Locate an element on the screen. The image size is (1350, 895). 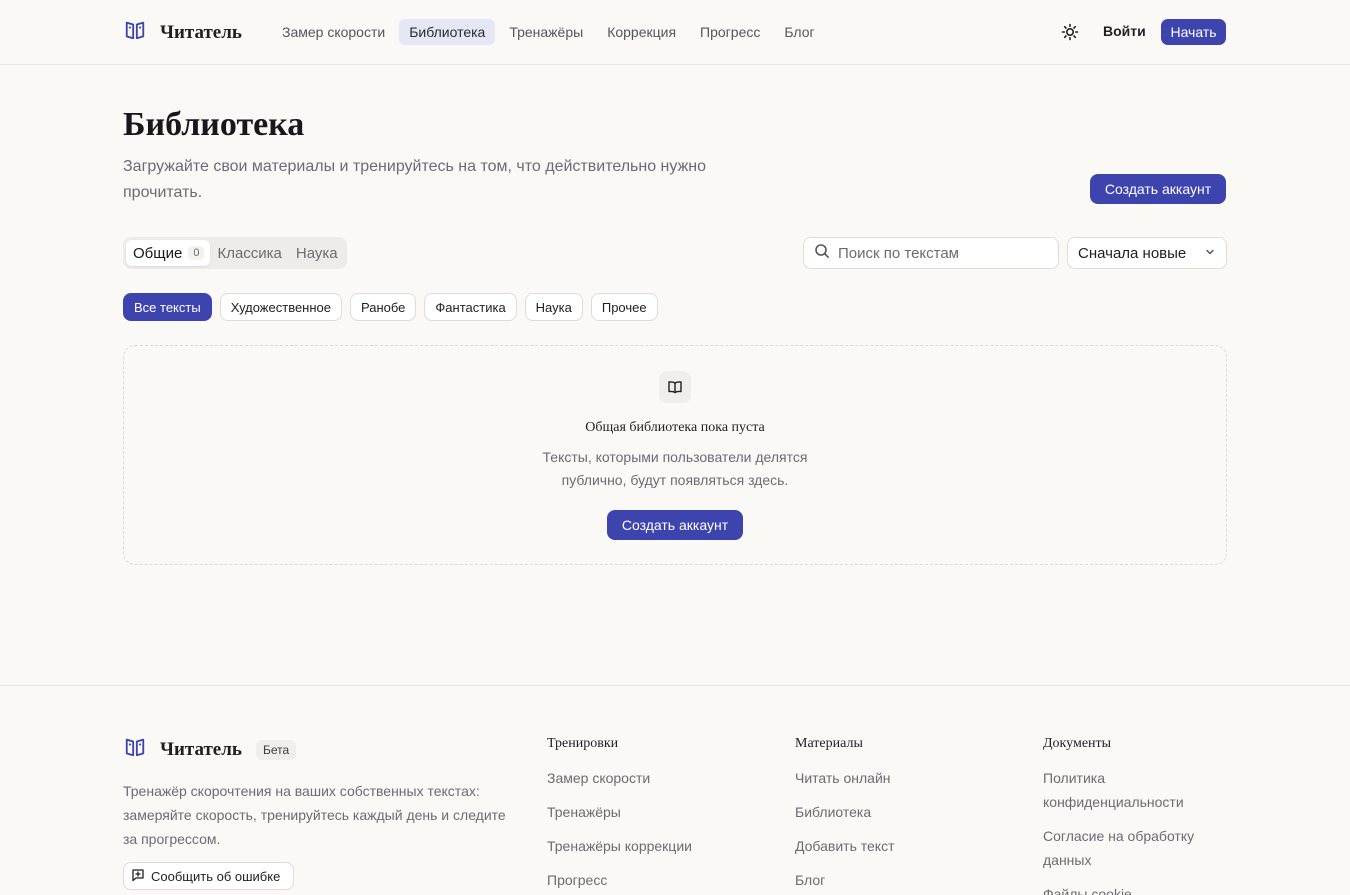
sort-selected-value: Сначала новые is located at coordinates (1132, 253).